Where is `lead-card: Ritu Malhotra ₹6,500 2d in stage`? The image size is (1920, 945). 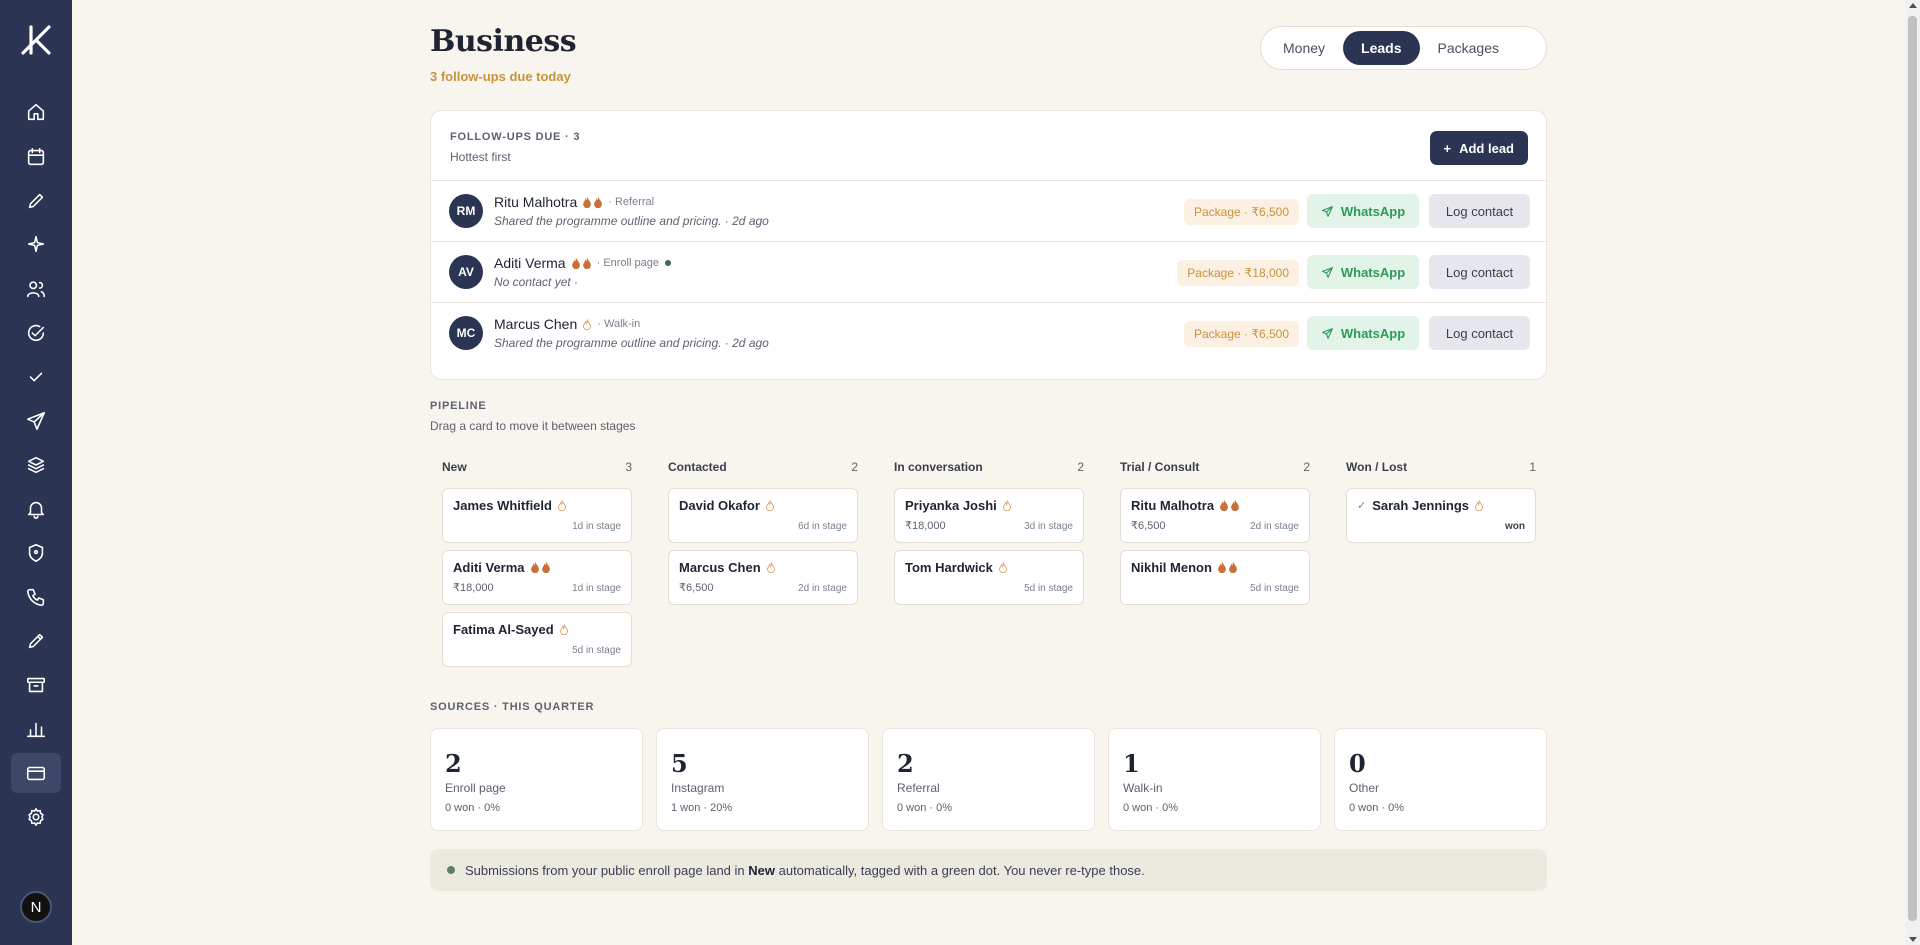
lead-card: Ritu Malhotra ₹6,500 2d in stage is located at coordinates (1215, 515).